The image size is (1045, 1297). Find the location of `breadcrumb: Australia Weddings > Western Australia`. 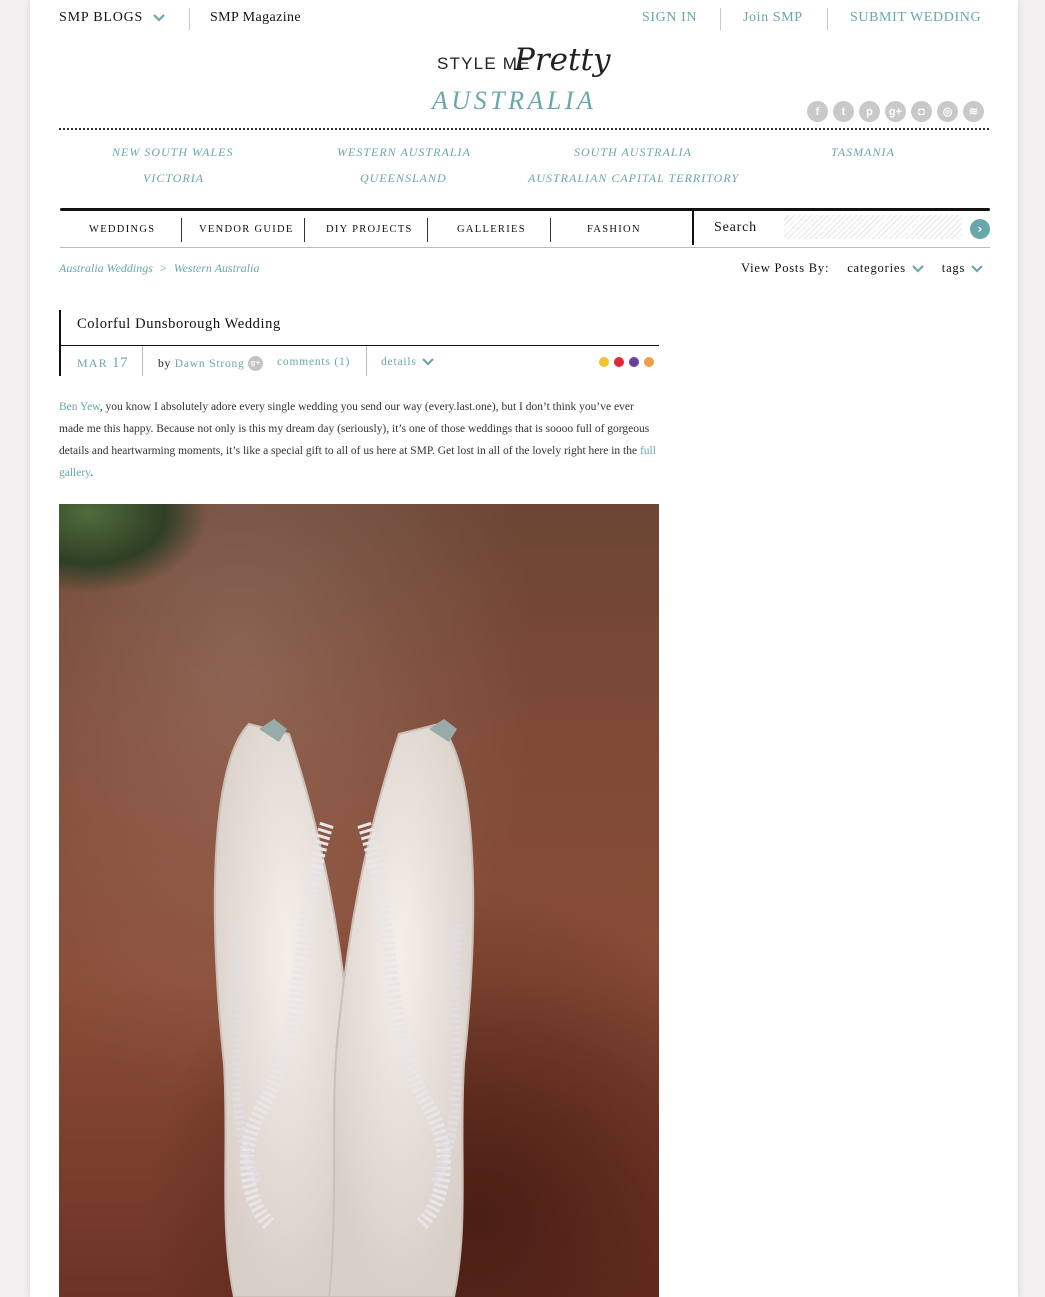

breadcrumb: Australia Weddings > Western Australia is located at coordinates (159, 268).